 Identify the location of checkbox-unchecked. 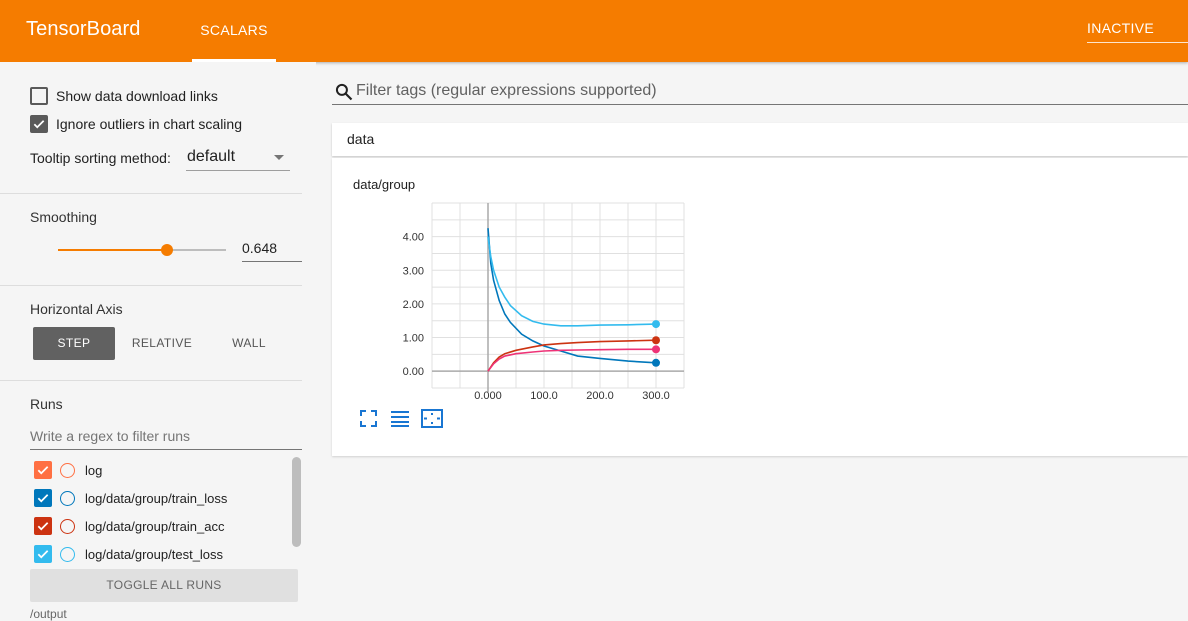
(39, 96).